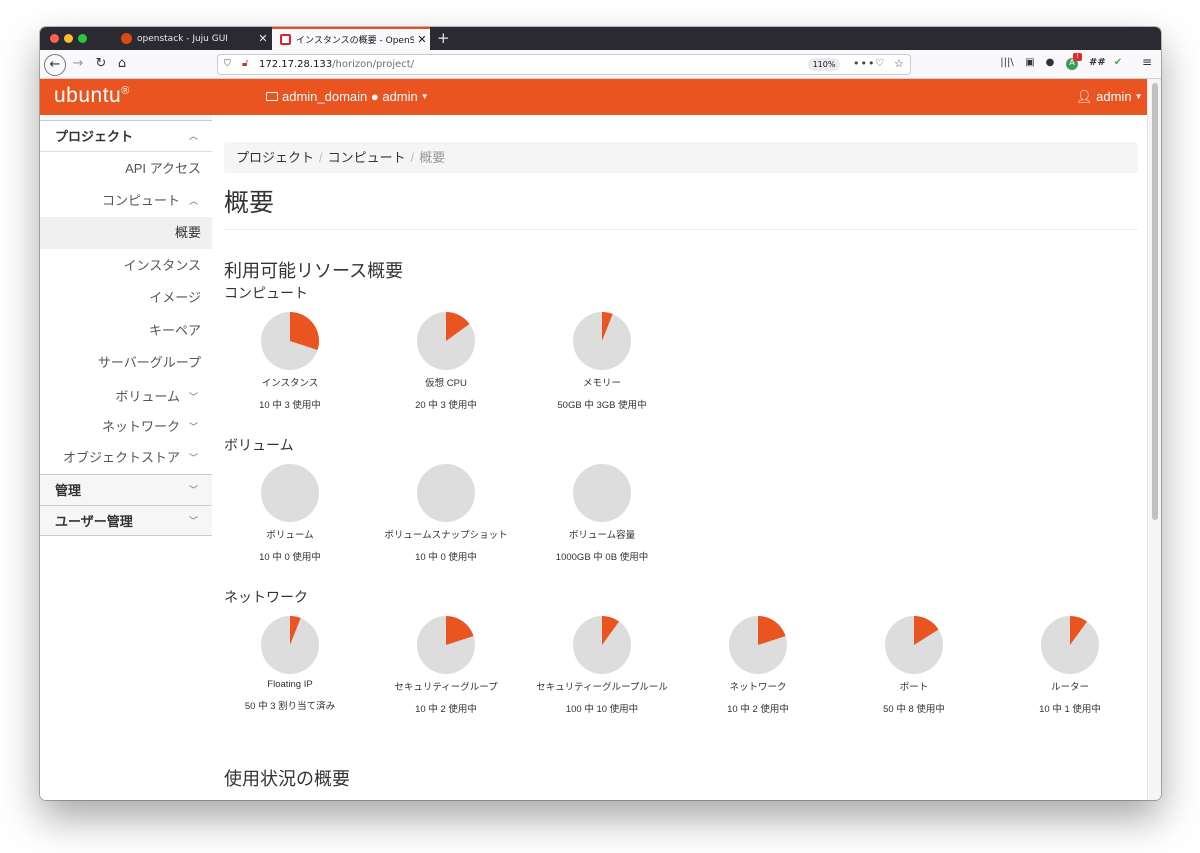  What do you see at coordinates (681, 157) in the screenshot?
I see `breadcrumb: プロジェクト / コンピュート / 概要` at bounding box center [681, 157].